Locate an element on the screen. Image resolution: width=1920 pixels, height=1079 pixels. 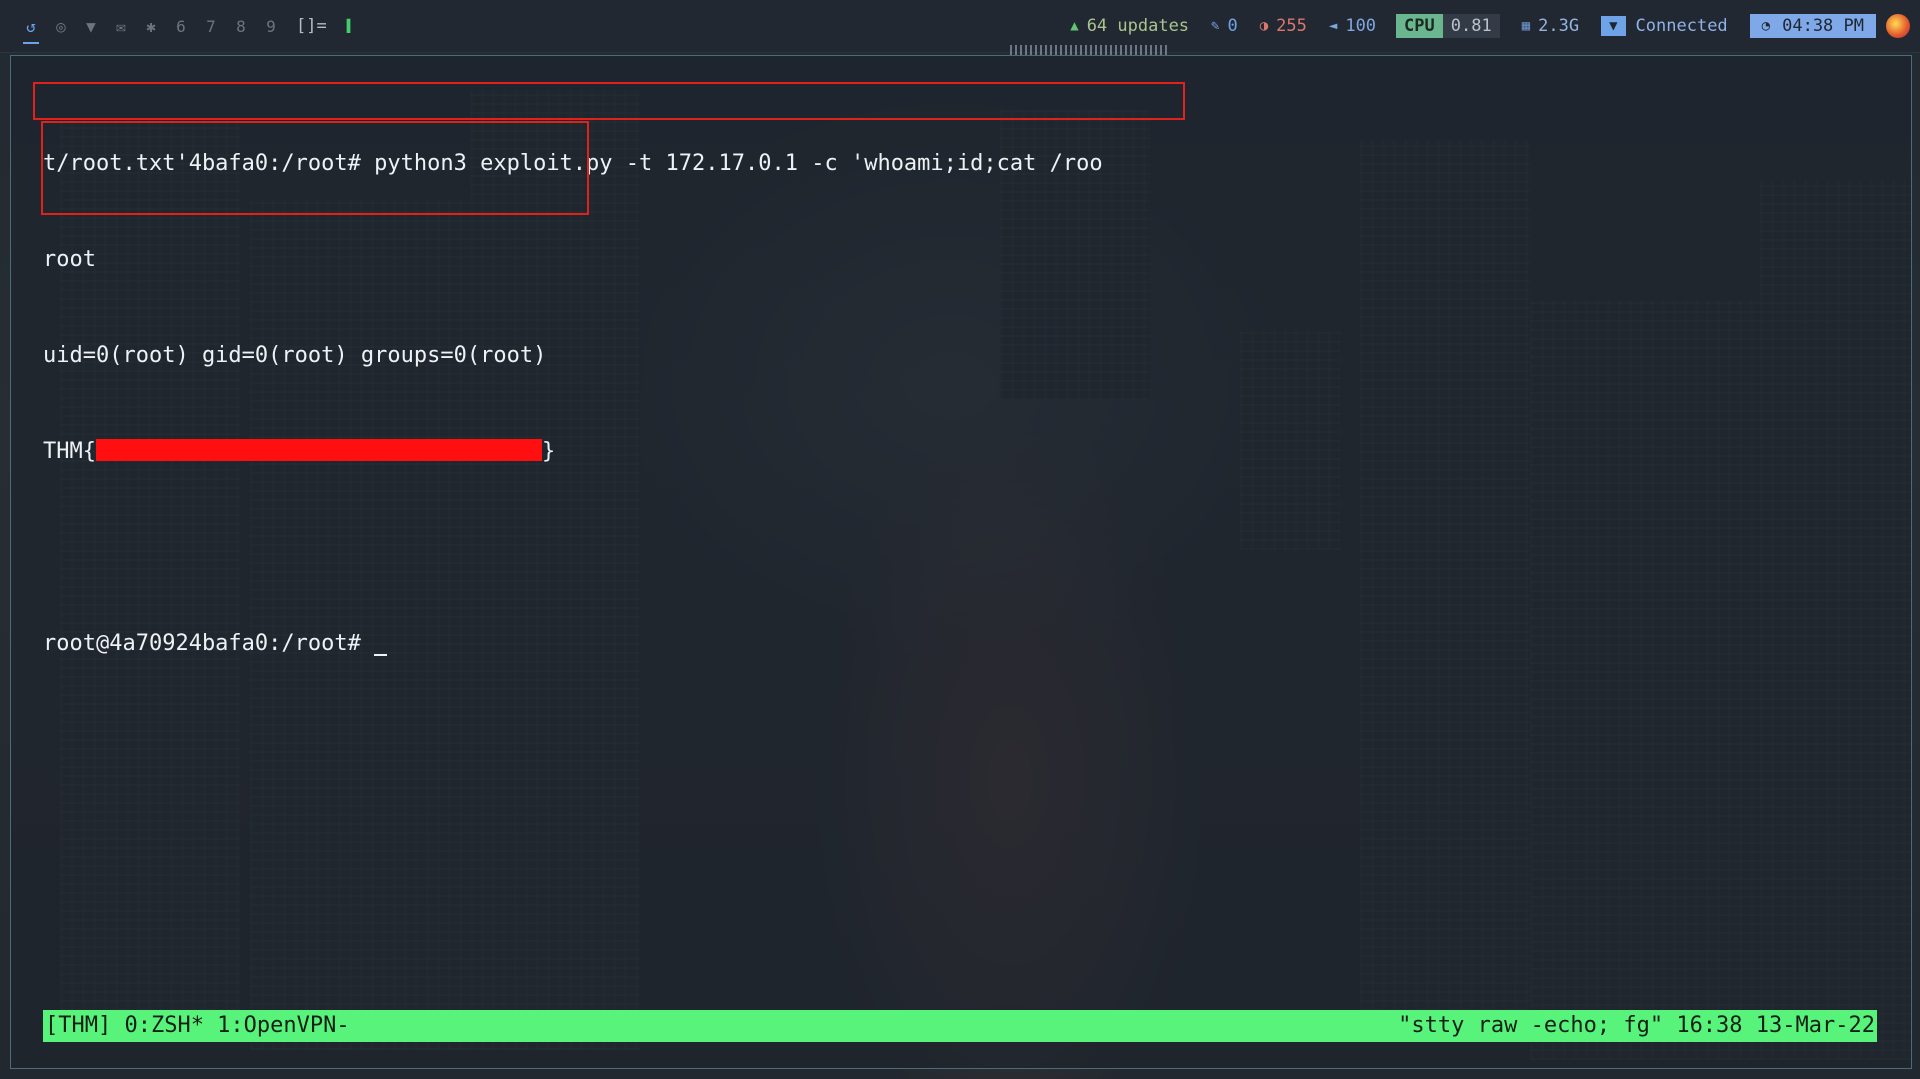
updates-module: ▲ 64 updates is located at coordinates (1129, 26).